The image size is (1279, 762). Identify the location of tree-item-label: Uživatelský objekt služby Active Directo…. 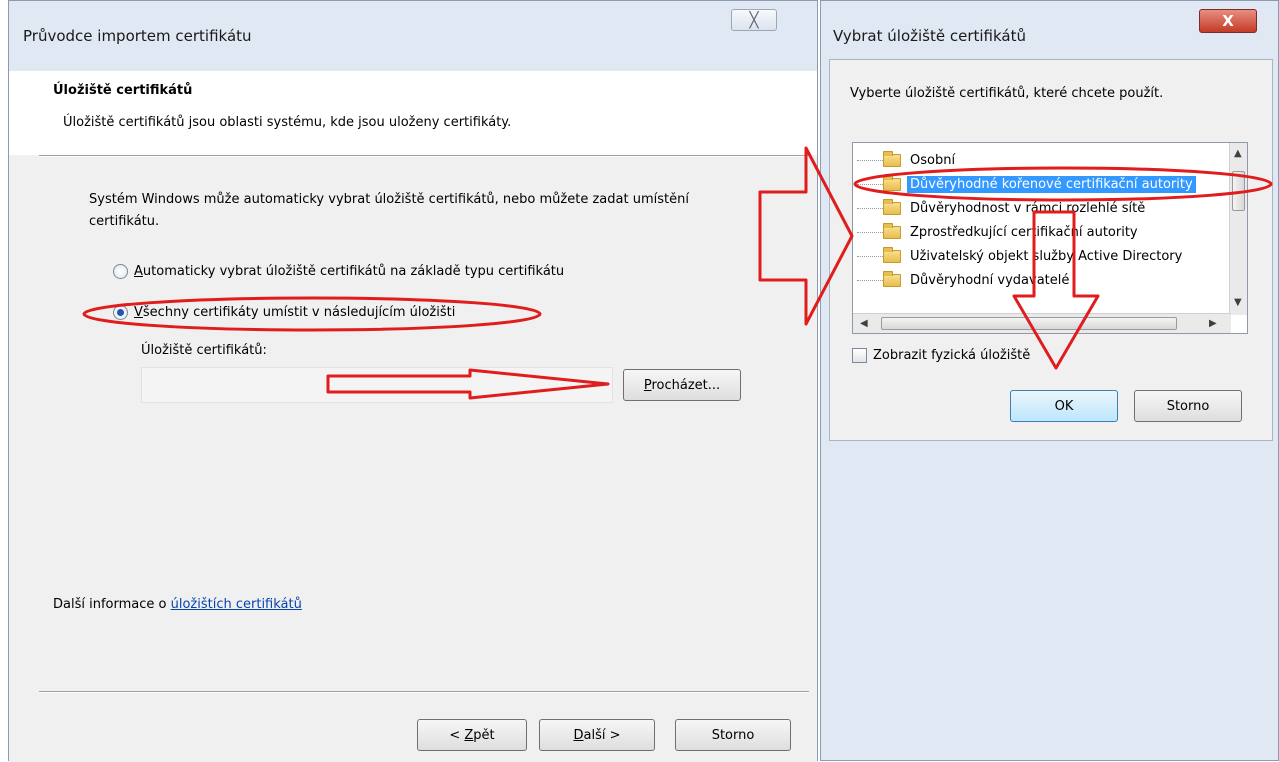
(1046, 256).